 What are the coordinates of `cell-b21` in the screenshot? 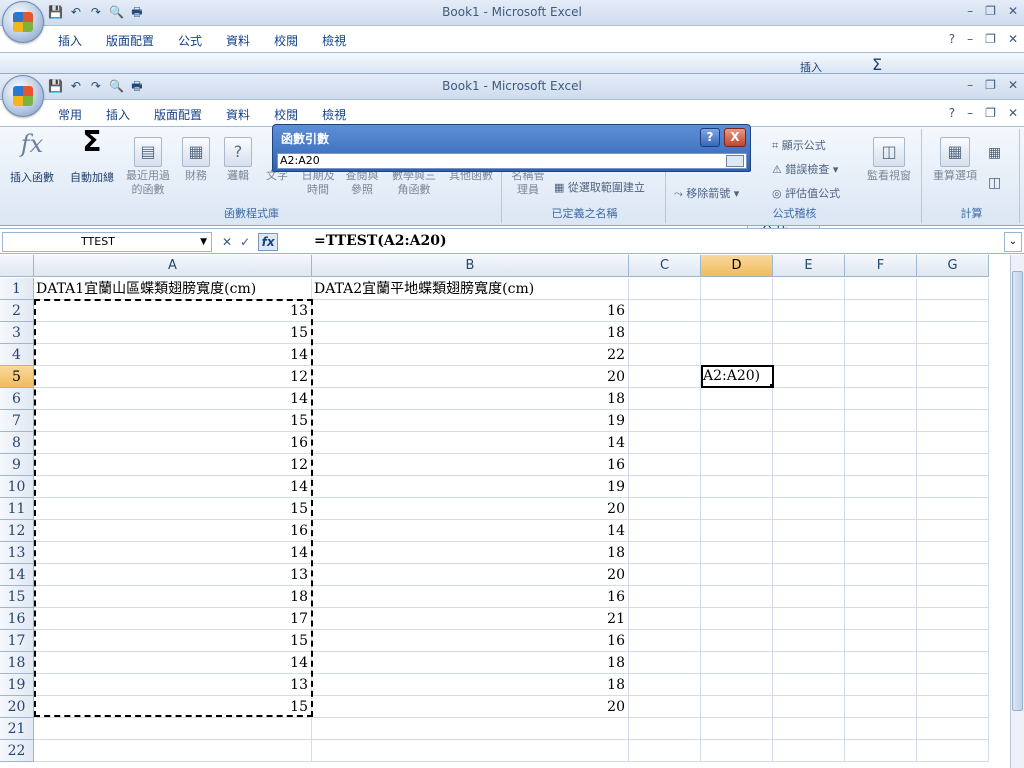 It's located at (470, 729).